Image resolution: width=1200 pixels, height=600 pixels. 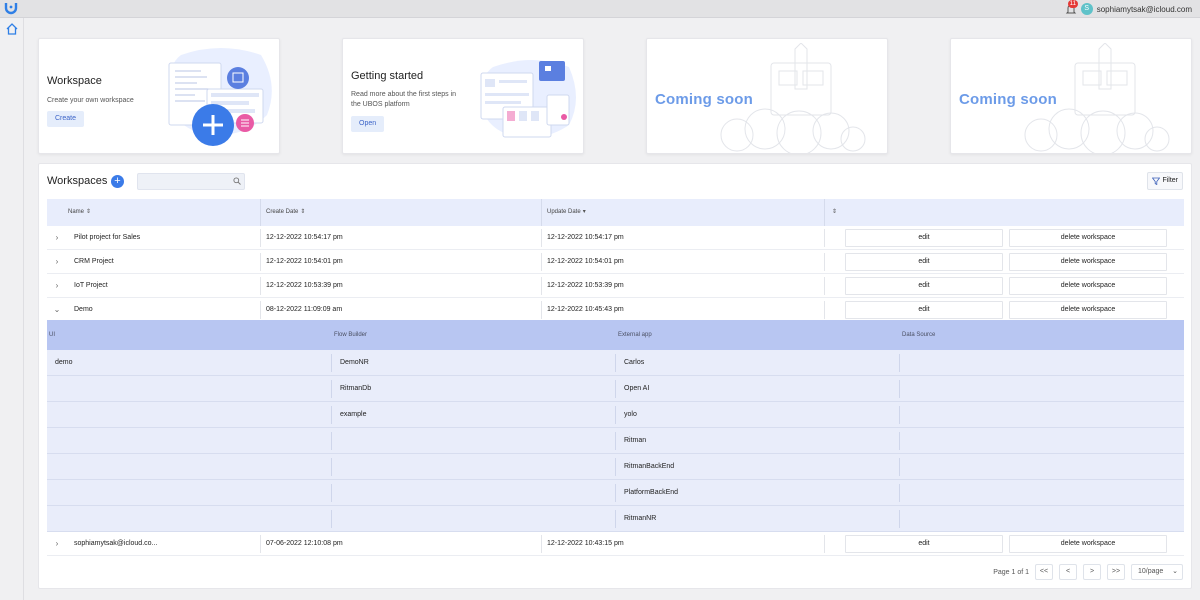 What do you see at coordinates (57, 310) in the screenshot?
I see `collapse-icon: ⌄` at bounding box center [57, 310].